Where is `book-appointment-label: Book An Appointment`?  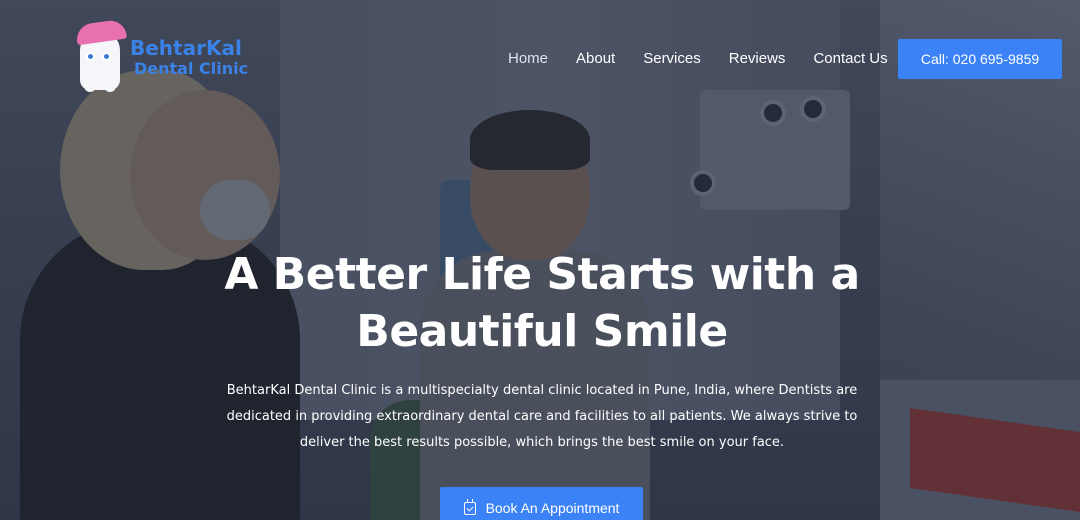 book-appointment-label: Book An Appointment is located at coordinates (552, 508).